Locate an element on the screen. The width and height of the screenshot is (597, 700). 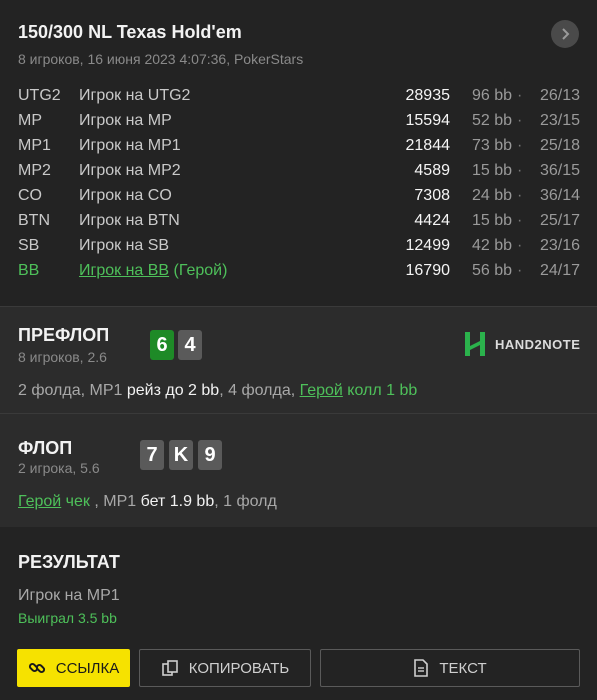
player-name: Игрок на MP1 is located at coordinates (130, 145).